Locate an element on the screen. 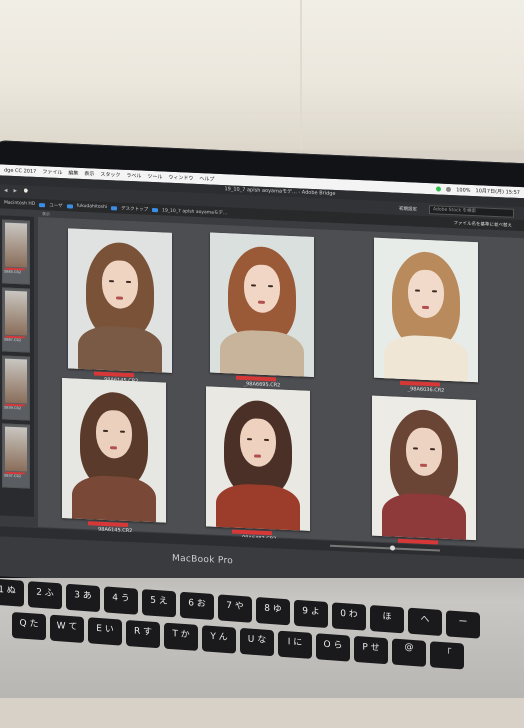  battery-percent: 100% is located at coordinates (463, 190).